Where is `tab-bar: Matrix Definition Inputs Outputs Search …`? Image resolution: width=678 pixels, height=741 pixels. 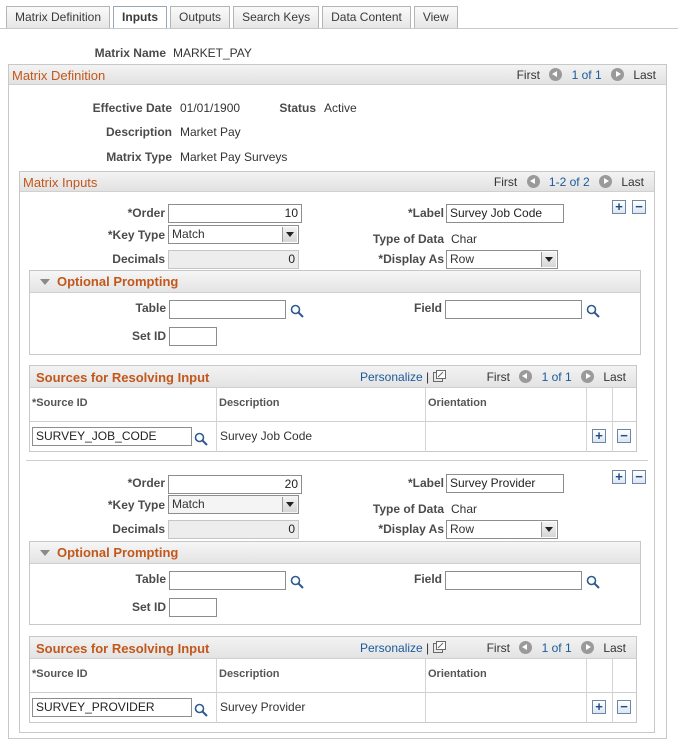
tab-bar: Matrix Definition Inputs Outputs Search … is located at coordinates (233, 17).